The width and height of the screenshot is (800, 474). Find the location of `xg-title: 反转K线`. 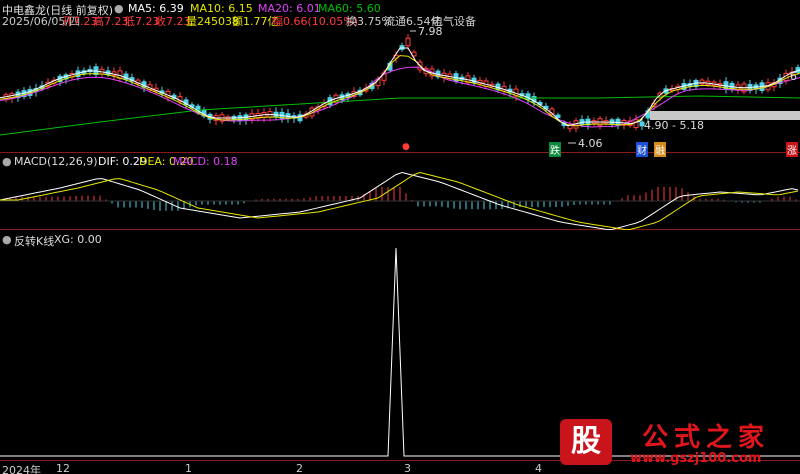

xg-title: 反转K线 is located at coordinates (34, 241).